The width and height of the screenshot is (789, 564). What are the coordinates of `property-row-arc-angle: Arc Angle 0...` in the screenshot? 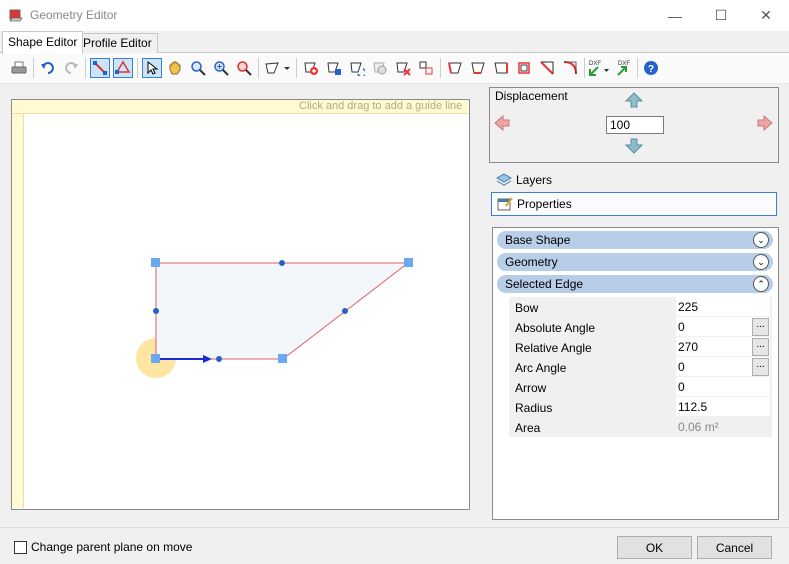 It's located at (640, 367).